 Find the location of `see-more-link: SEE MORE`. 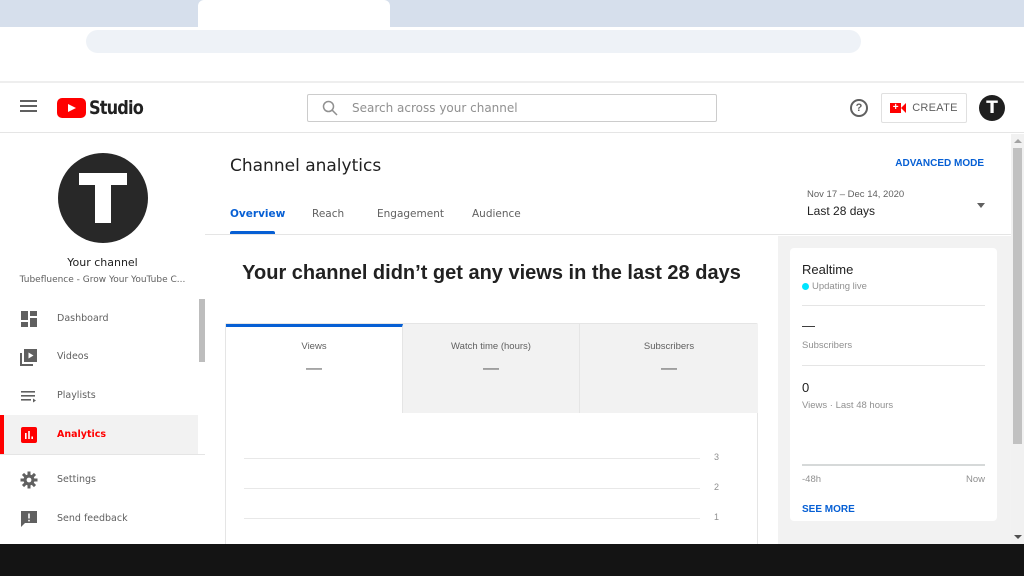

see-more-link: SEE MORE is located at coordinates (828, 509).